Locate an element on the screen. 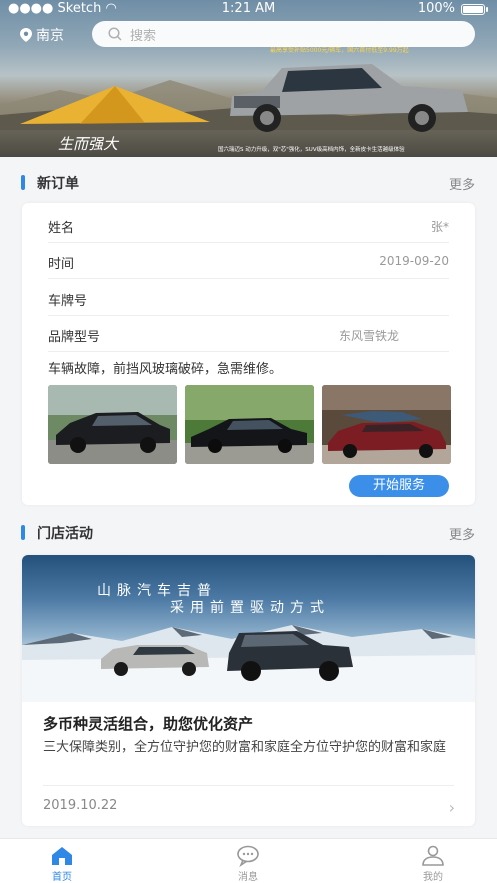 The height and width of the screenshot is (883, 497). section-title: 门店活动 is located at coordinates (65, 534).